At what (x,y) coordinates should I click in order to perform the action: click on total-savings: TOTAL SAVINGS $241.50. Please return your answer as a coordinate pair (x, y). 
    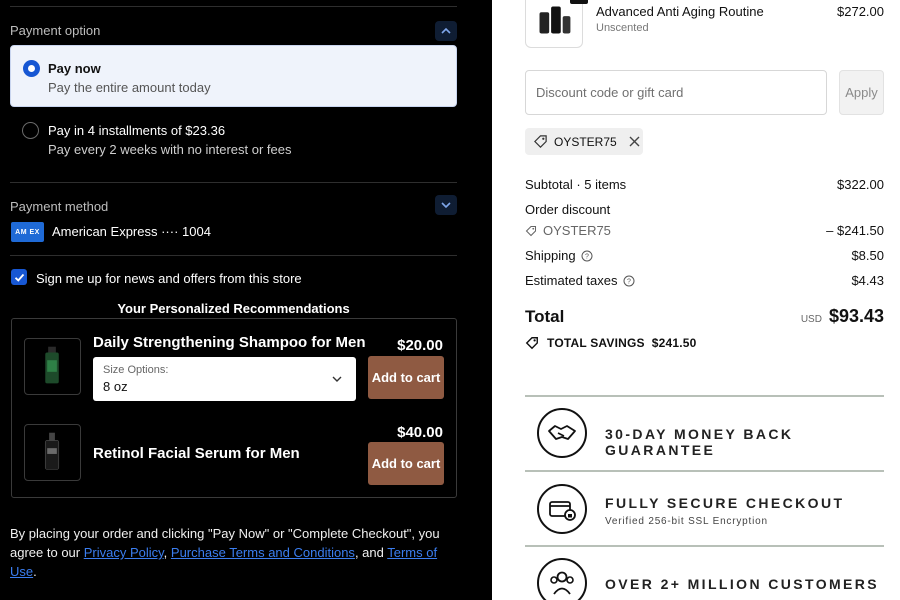
    Looking at the image, I should click on (611, 343).